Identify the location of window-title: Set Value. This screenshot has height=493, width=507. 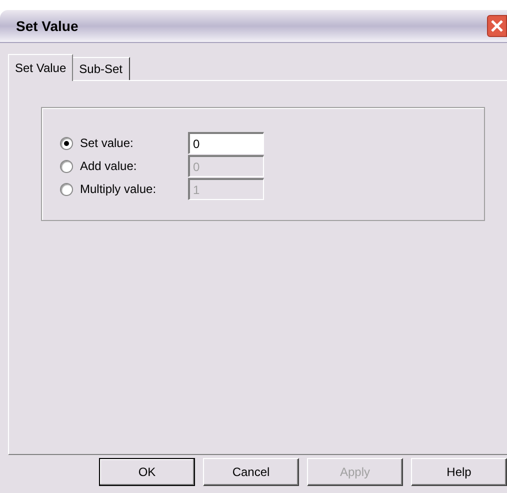
(47, 26).